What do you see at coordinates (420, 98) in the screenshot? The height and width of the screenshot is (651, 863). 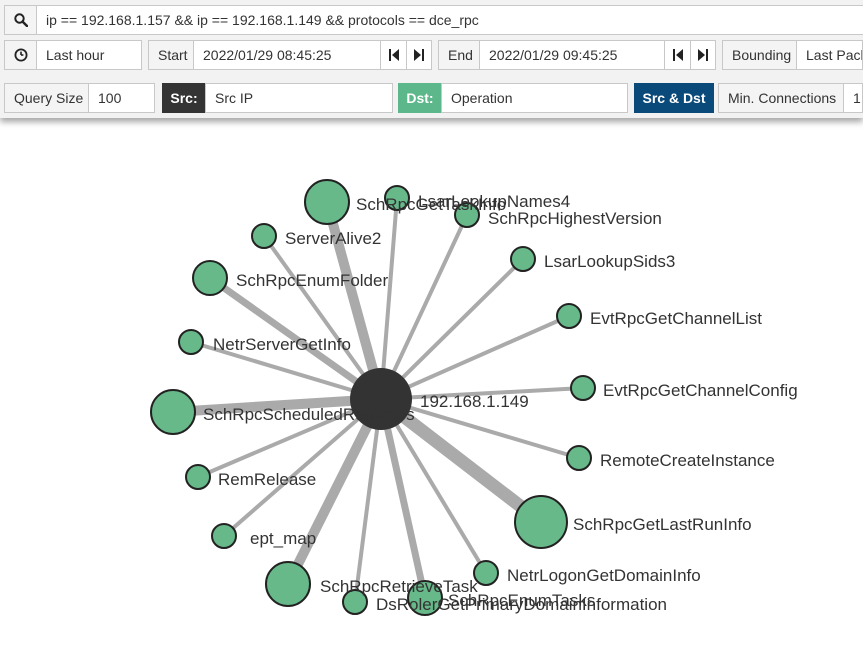 I see `dst-label: Dst:` at bounding box center [420, 98].